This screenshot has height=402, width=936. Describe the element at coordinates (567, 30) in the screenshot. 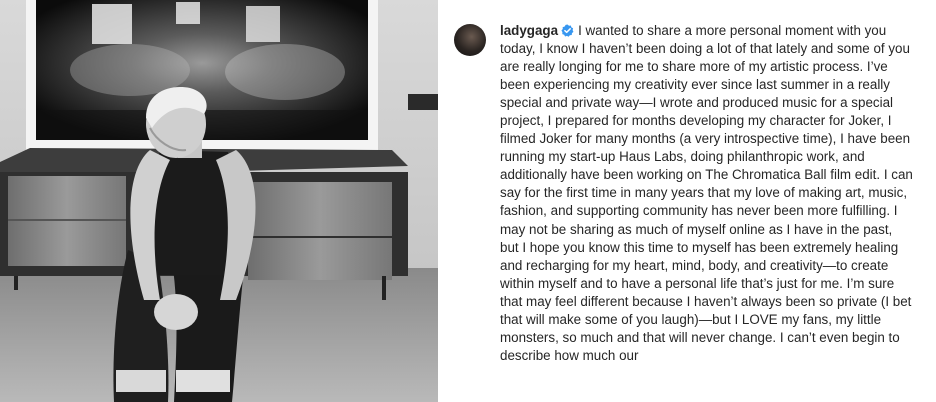

I see `verified-badge-icon` at that location.